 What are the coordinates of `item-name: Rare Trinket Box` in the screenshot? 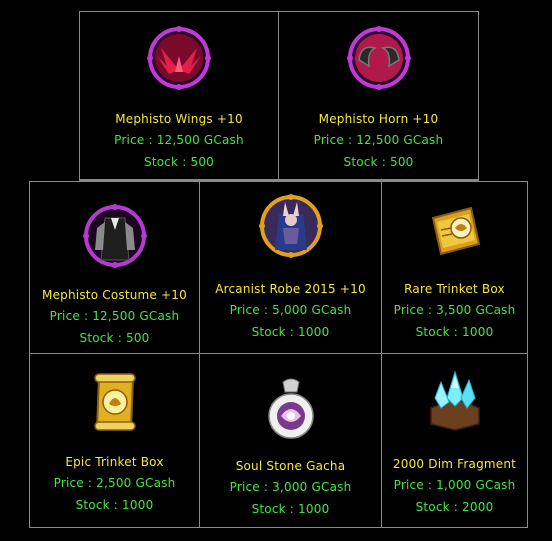 It's located at (454, 289).